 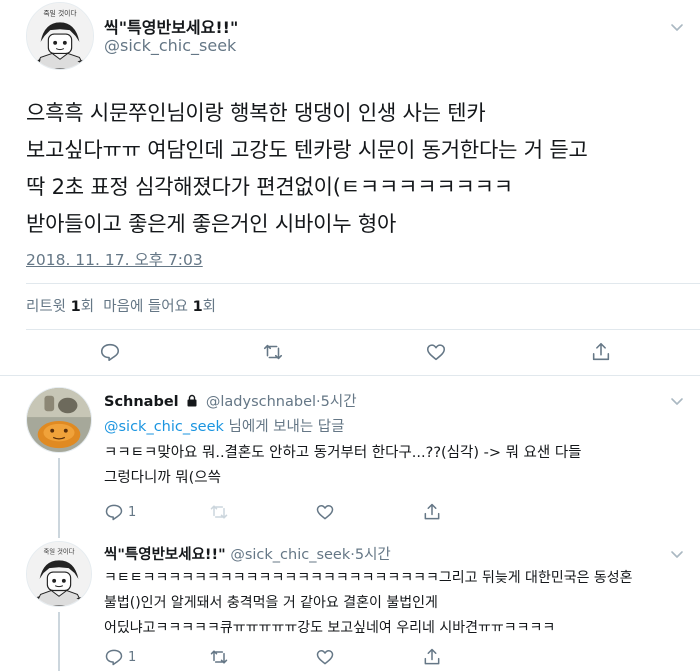 I want to click on reply-handle: @sick_chic_seek, so click(x=290, y=555).